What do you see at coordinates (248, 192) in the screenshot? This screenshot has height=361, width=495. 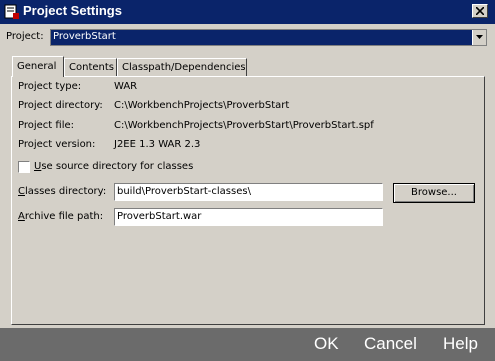 I see `classes-directory-field: build\ProverbStart-classes\` at bounding box center [248, 192].